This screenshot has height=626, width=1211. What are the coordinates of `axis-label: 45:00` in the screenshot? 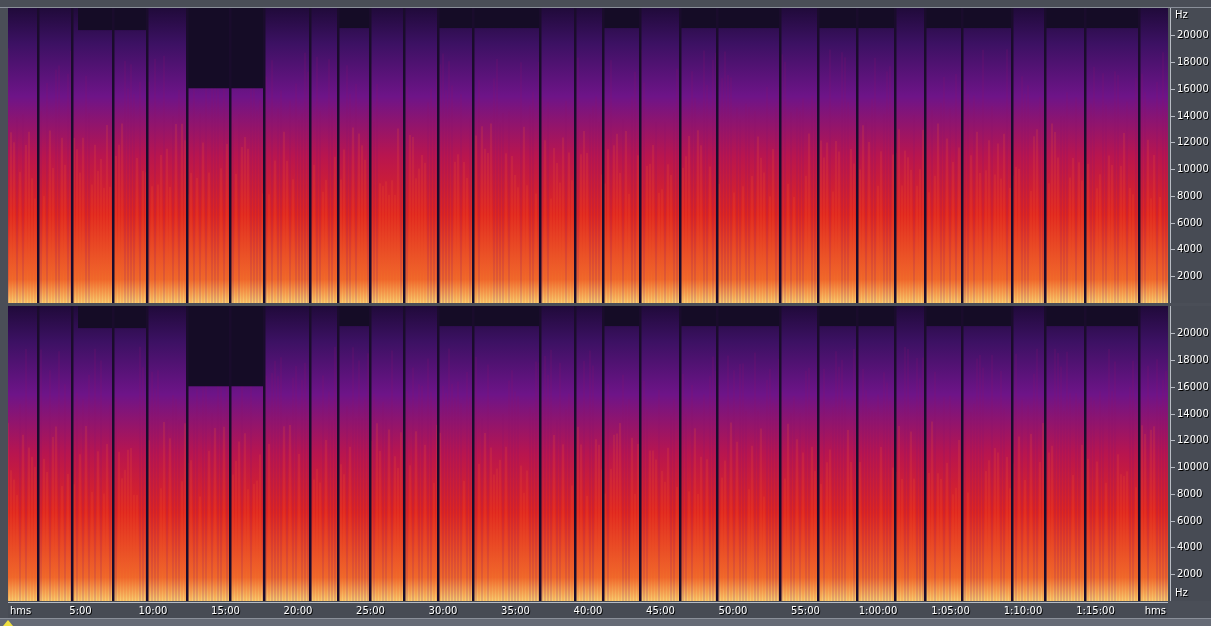 It's located at (660, 611).